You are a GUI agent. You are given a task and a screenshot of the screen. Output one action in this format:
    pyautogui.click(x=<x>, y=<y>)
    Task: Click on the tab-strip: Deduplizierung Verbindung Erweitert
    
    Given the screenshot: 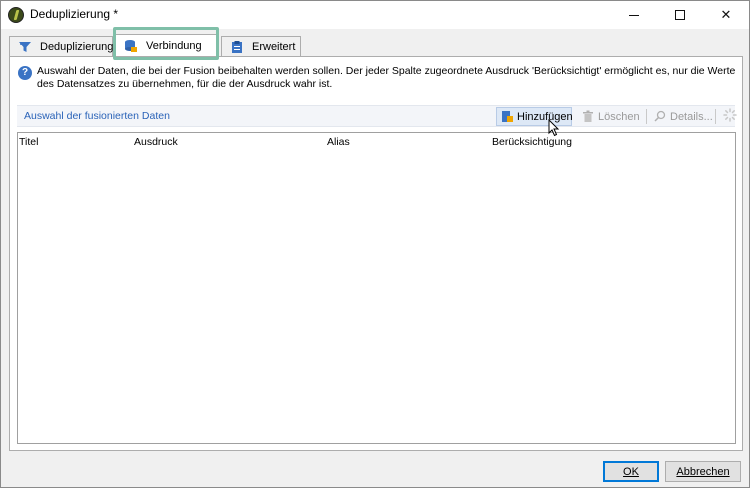 What is the action you would take?
    pyautogui.click(x=376, y=45)
    